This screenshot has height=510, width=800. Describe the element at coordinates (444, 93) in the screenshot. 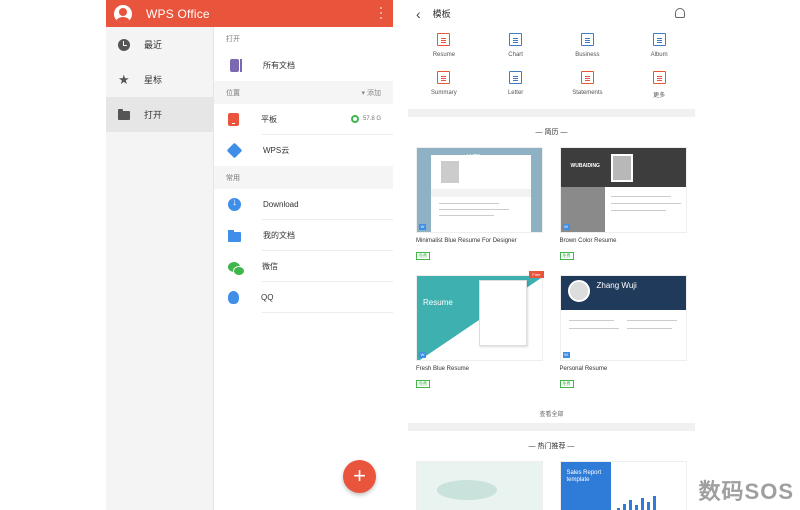

I see `category-label: Summary` at that location.